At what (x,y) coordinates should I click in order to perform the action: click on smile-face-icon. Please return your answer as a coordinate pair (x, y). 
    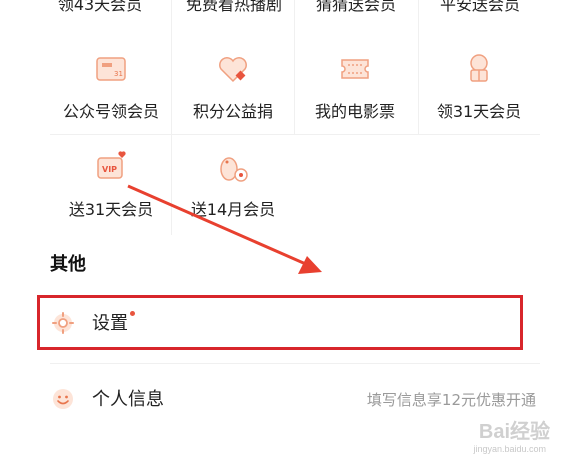
    Looking at the image, I should click on (63, 399).